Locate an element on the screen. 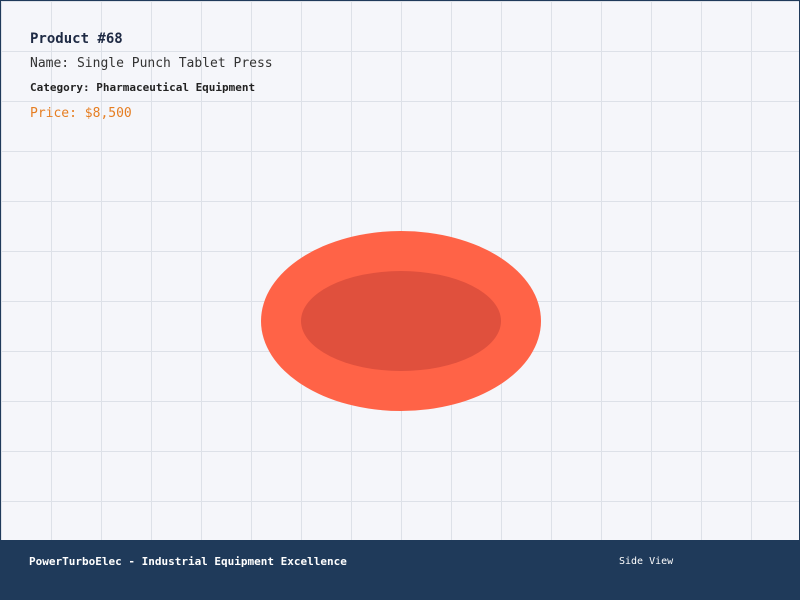  product-category: Category: Pharmaceutical Equipment is located at coordinates (143, 87).